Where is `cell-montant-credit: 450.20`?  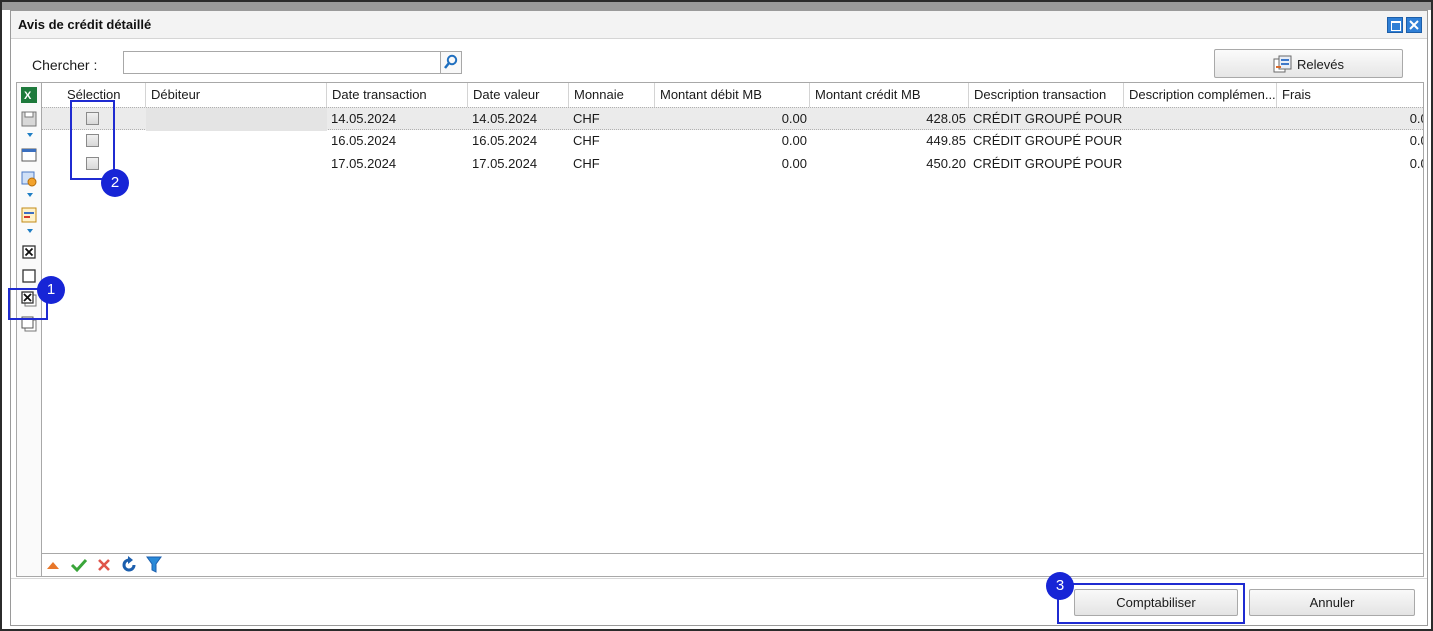
cell-montant-credit: 450.20 is located at coordinates (946, 163).